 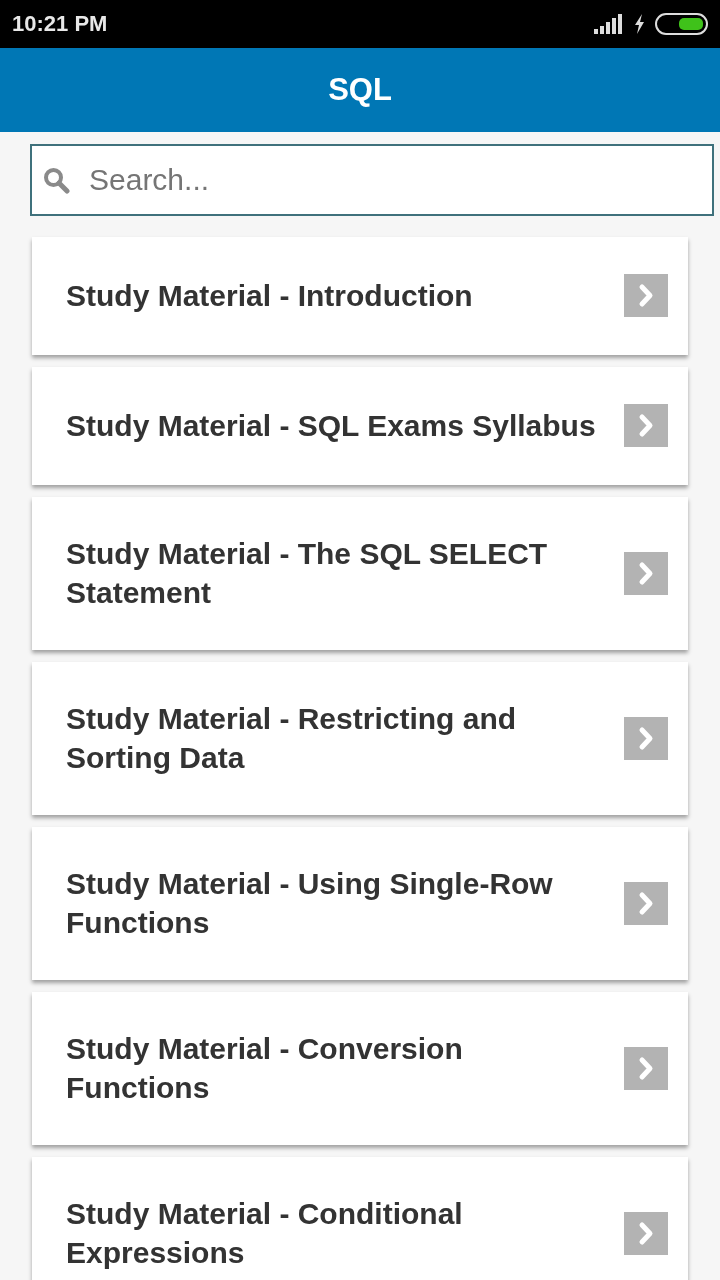 What do you see at coordinates (639, 24) in the screenshot?
I see `bolt-icon` at bounding box center [639, 24].